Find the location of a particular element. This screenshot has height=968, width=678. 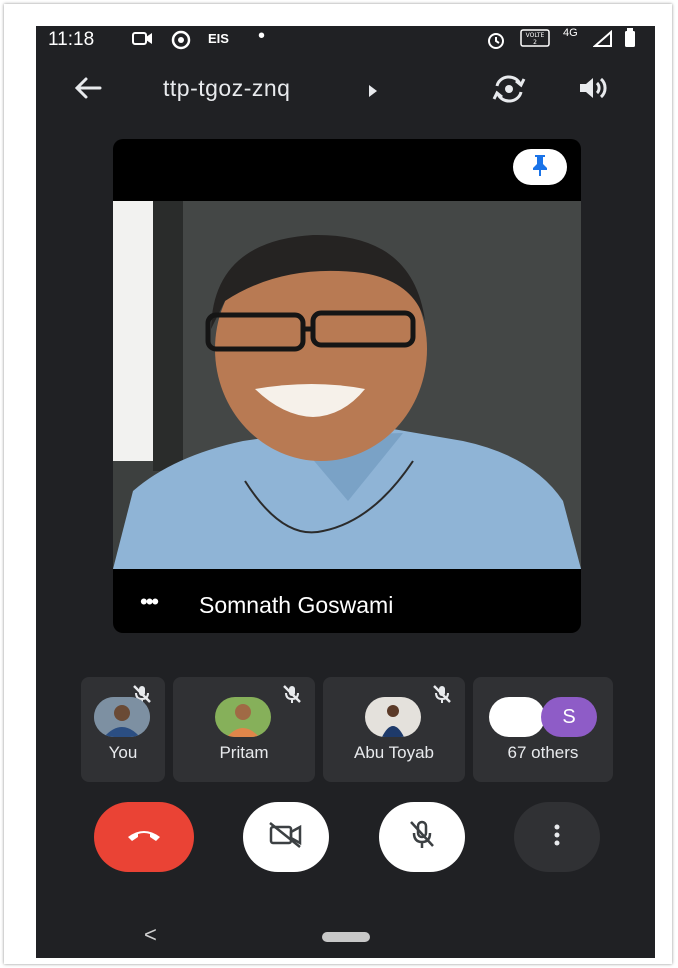

participant-name: 67 others is located at coordinates (543, 752).